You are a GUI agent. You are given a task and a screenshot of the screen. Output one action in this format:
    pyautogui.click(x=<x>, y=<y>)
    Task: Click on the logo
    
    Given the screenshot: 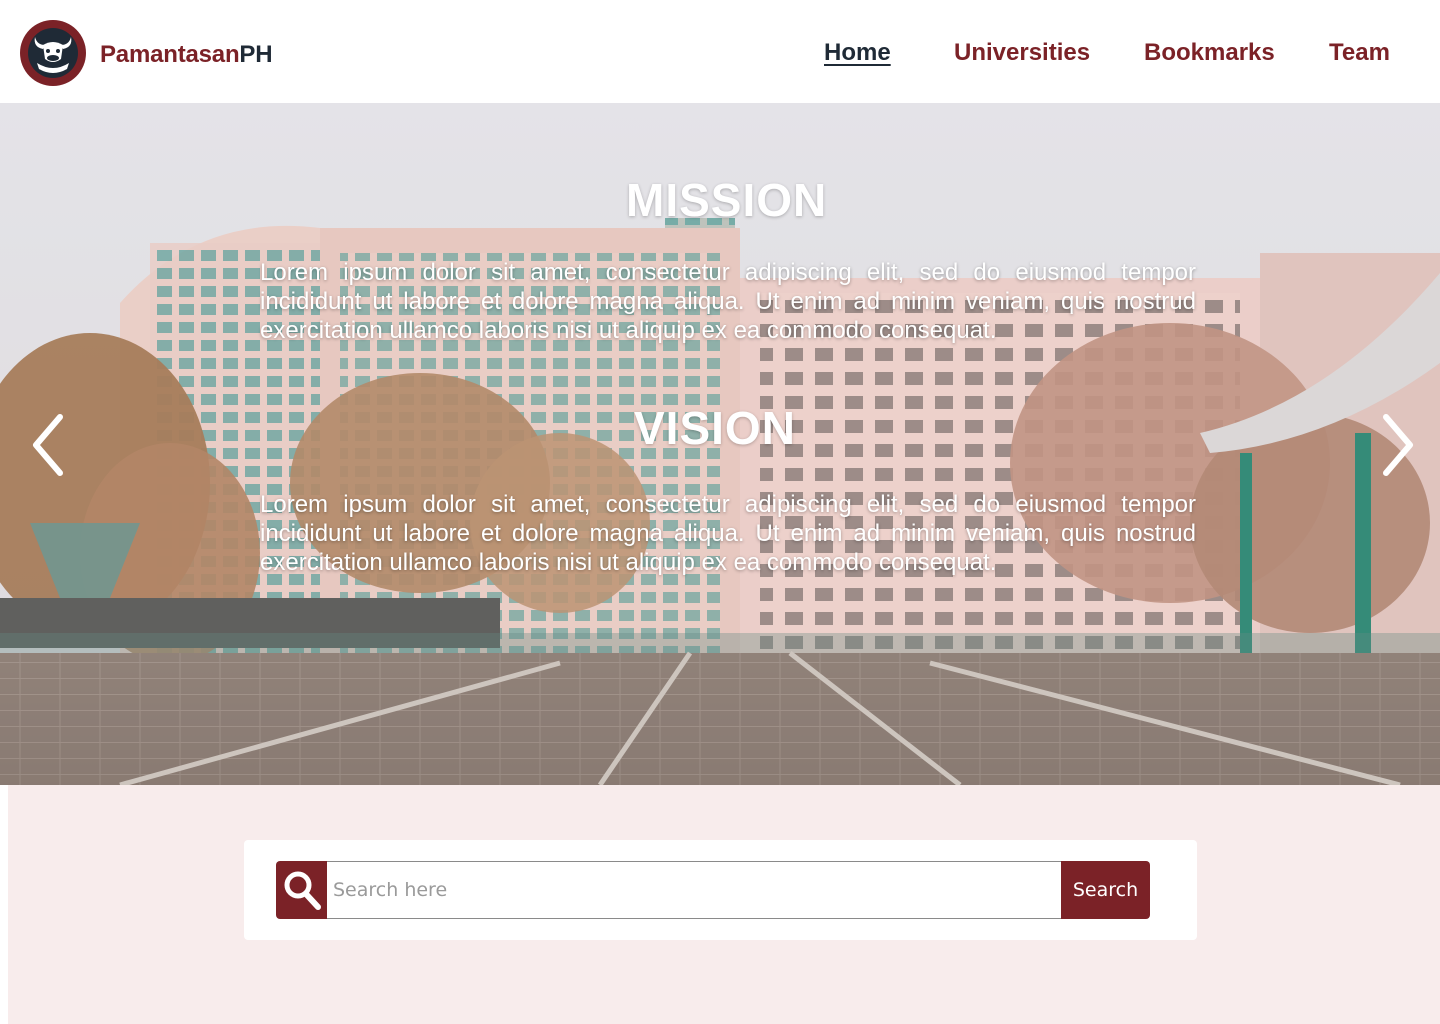 What is the action you would take?
    pyautogui.click(x=53, y=53)
    